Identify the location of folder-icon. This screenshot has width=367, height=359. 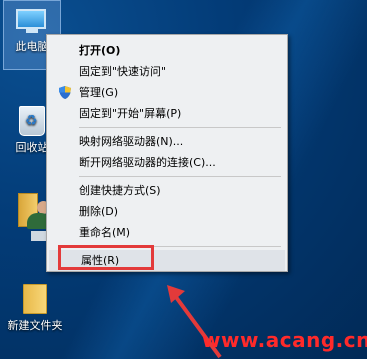
(35, 299).